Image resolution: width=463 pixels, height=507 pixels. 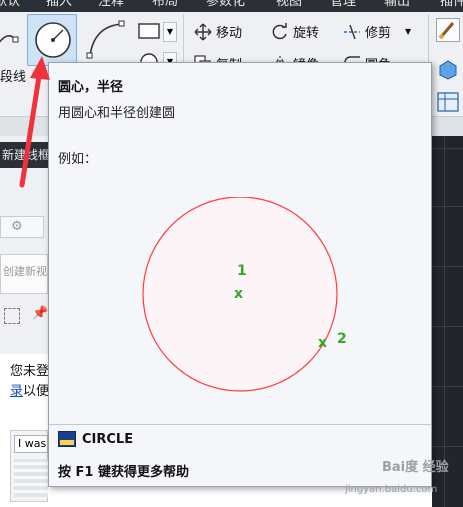 I want to click on input-box: I was, so click(x=29, y=466).